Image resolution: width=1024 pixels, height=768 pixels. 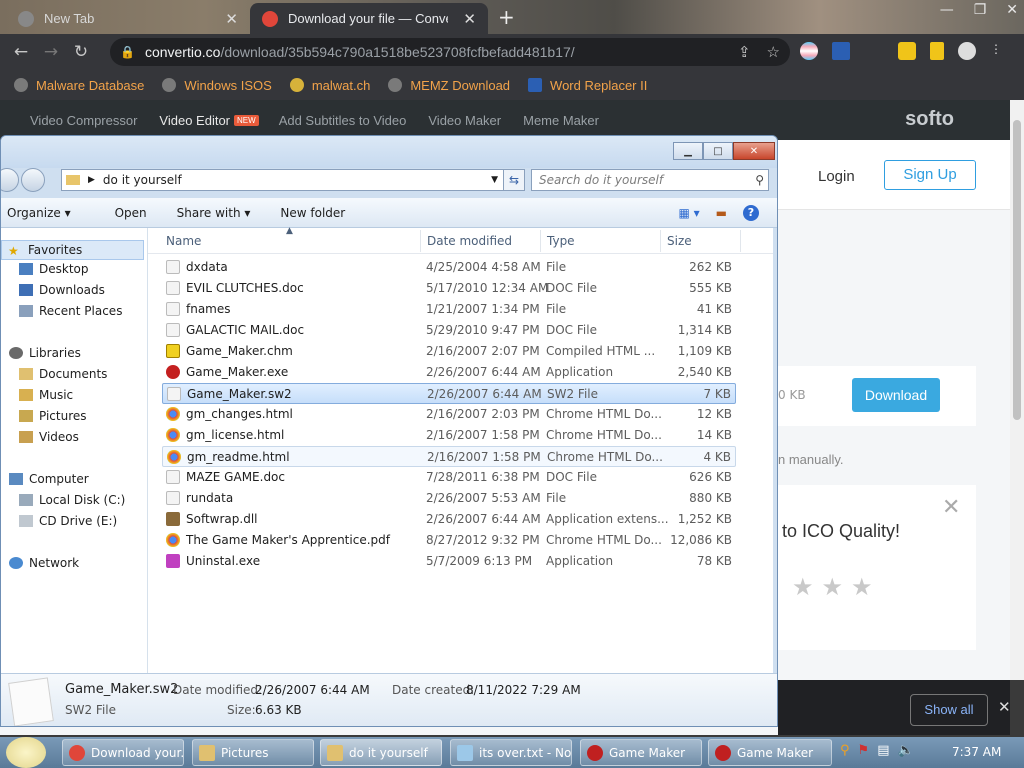 I want to click on nav-documents: Documents, so click(x=63, y=374).